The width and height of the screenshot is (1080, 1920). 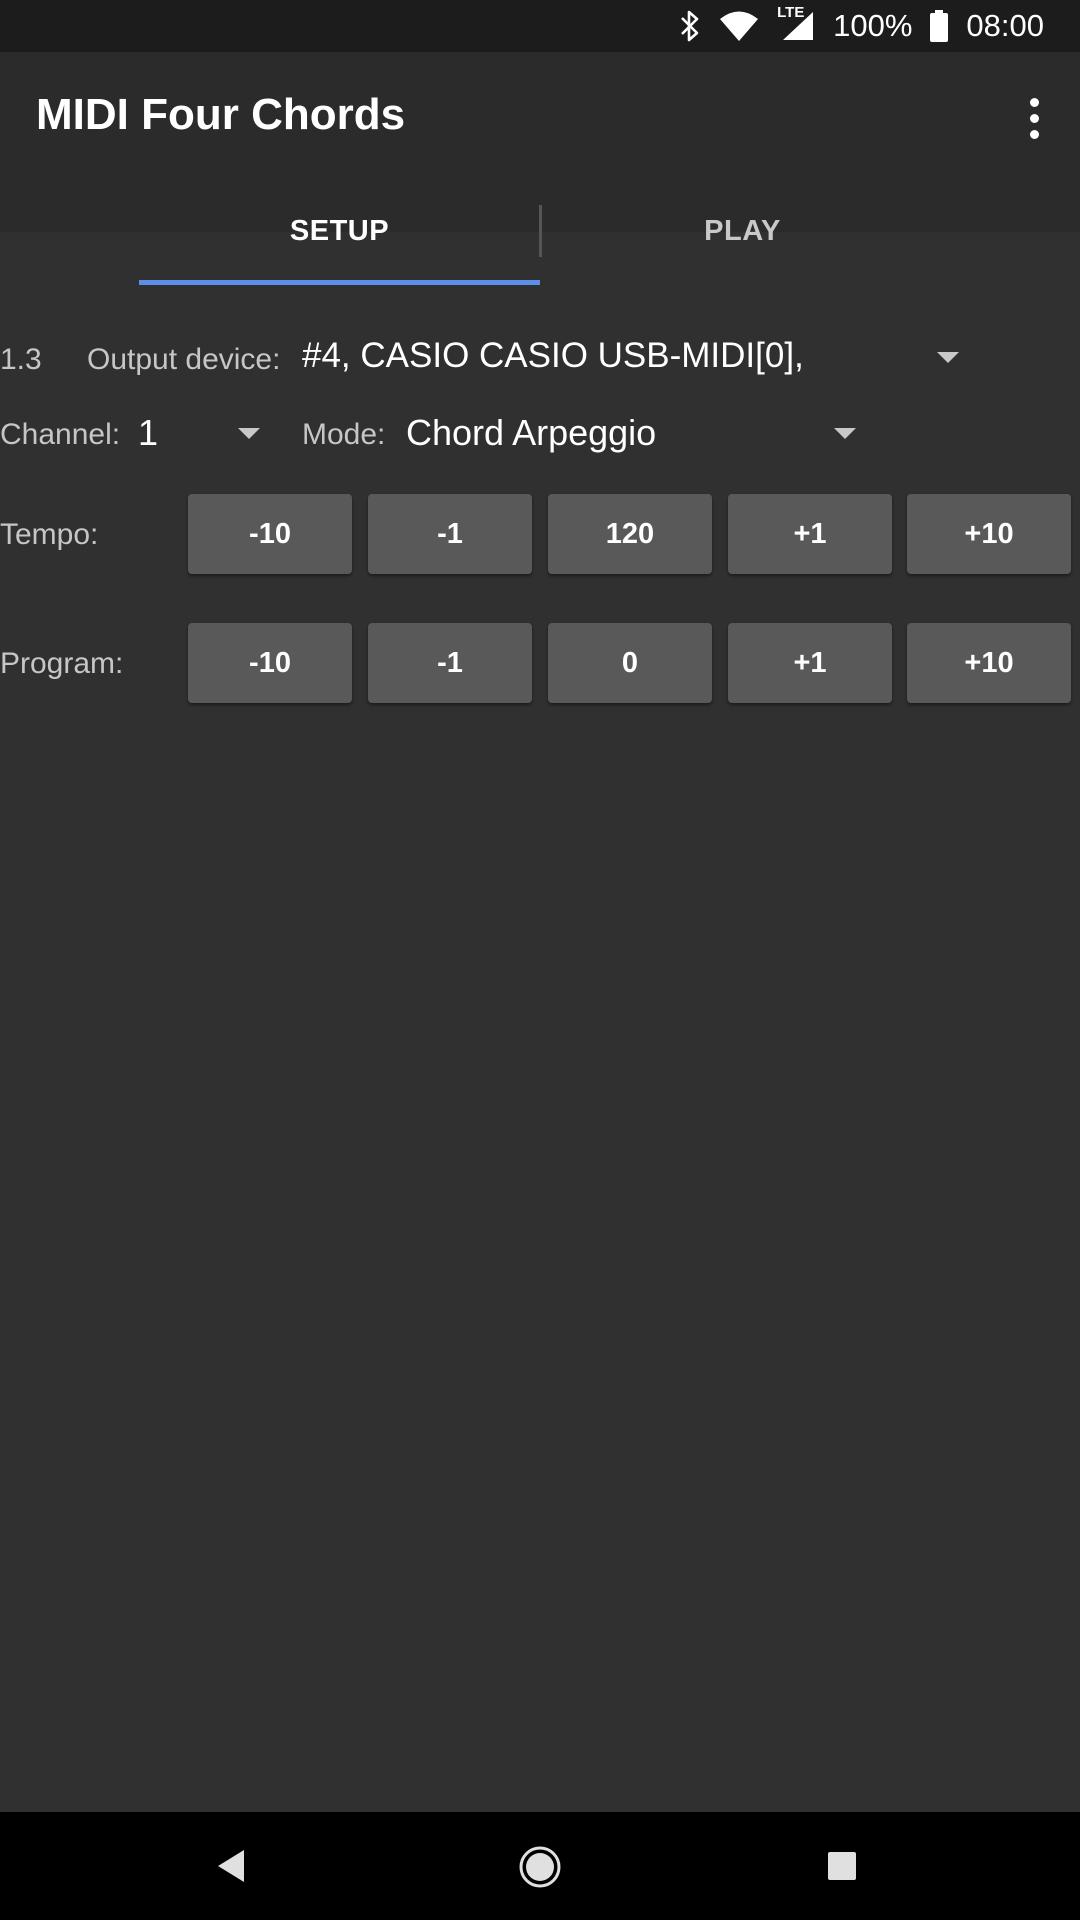 What do you see at coordinates (148, 432) in the screenshot?
I see `channel-value: 1` at bounding box center [148, 432].